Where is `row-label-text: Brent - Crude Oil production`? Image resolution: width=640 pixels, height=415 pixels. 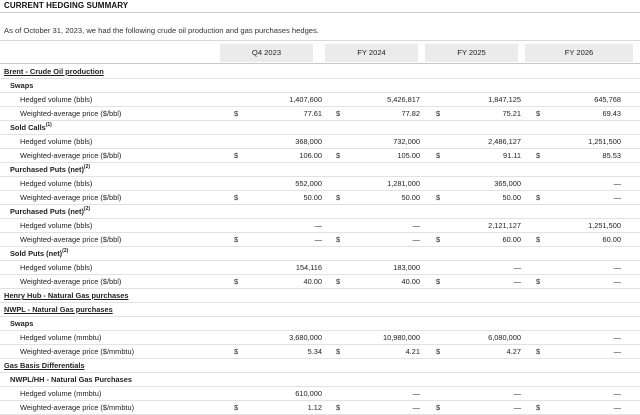
row-label-text: Brent - Crude Oil production is located at coordinates (54, 71).